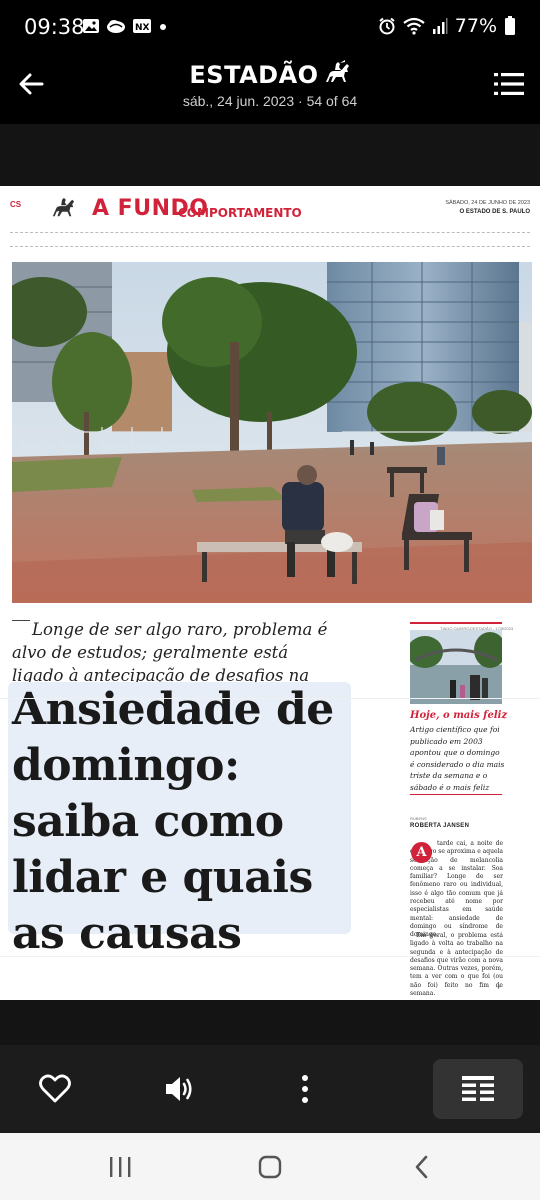 The height and width of the screenshot is (1200, 540). Describe the element at coordinates (509, 84) in the screenshot. I see `list-menu-icon` at that location.